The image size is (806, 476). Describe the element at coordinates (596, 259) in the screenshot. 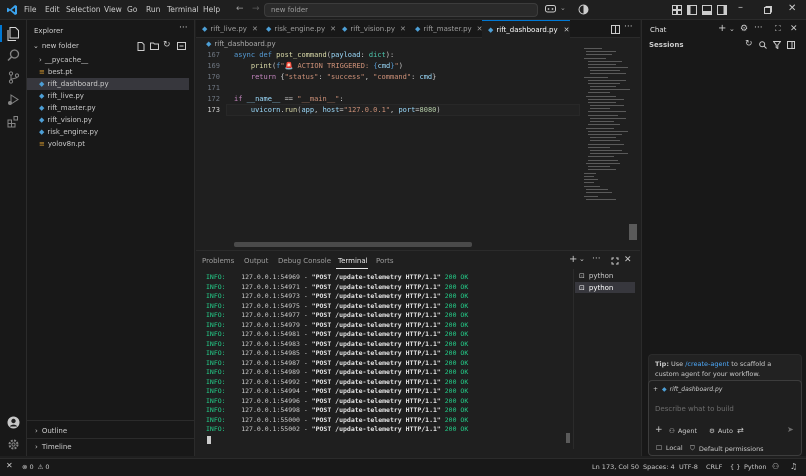

I see `panel-more-icon: ···` at that location.